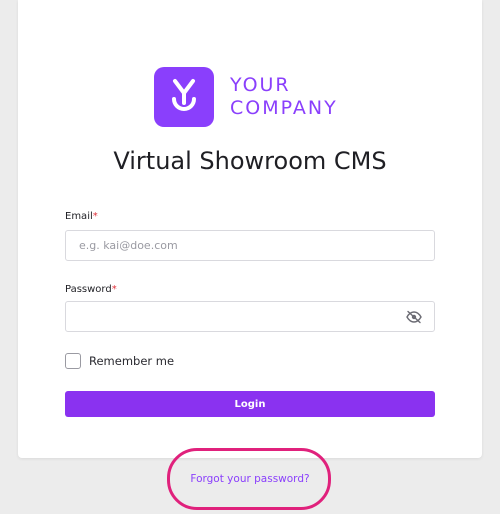 This screenshot has height=514, width=500. I want to click on logo-wordmark: YOUR COMPANY, so click(284, 97).